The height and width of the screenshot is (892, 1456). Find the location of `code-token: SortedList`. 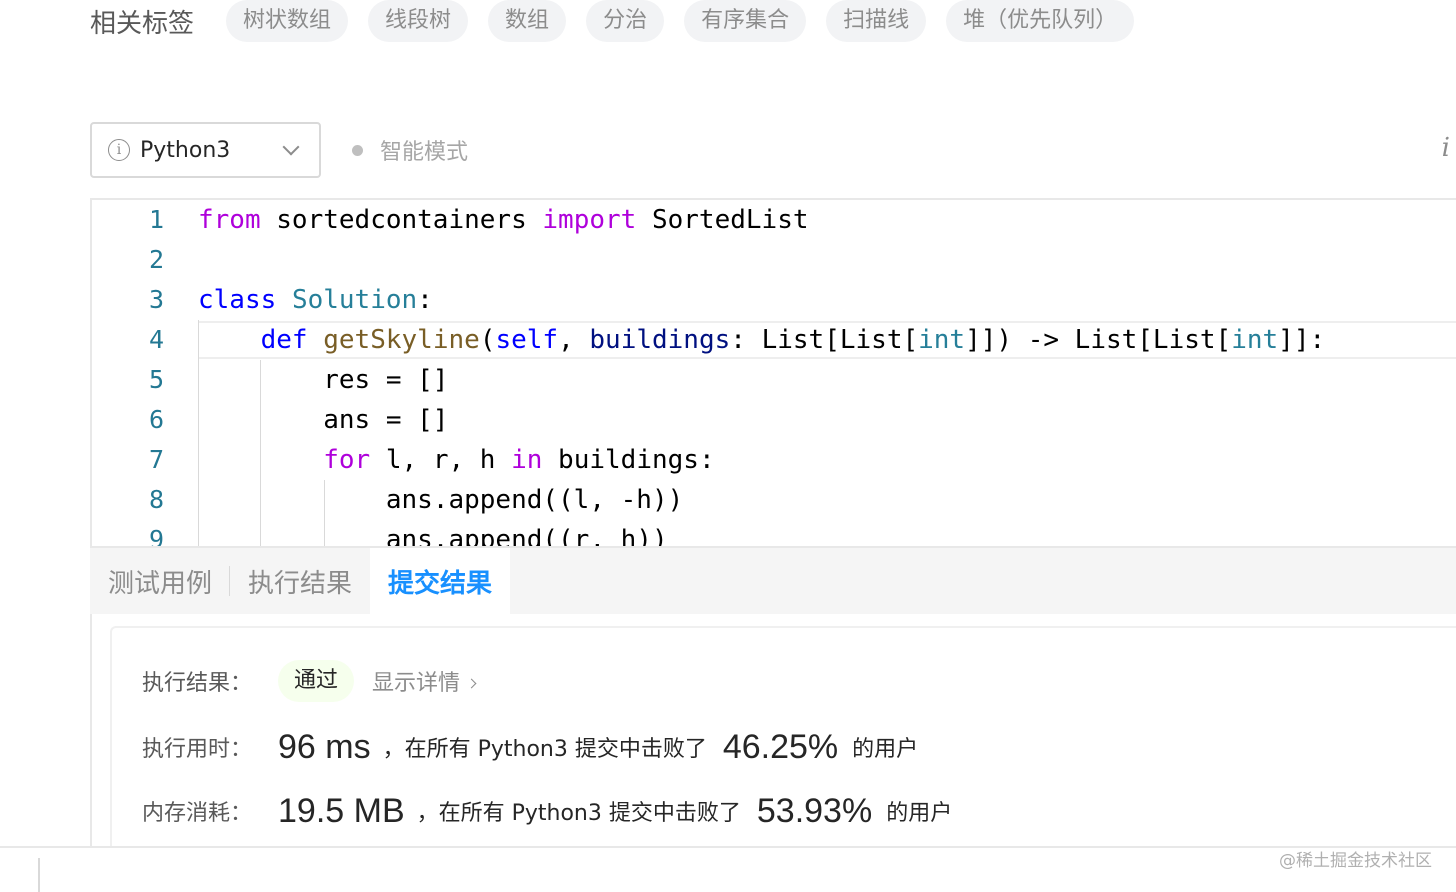

code-token: SortedList is located at coordinates (722, 220).